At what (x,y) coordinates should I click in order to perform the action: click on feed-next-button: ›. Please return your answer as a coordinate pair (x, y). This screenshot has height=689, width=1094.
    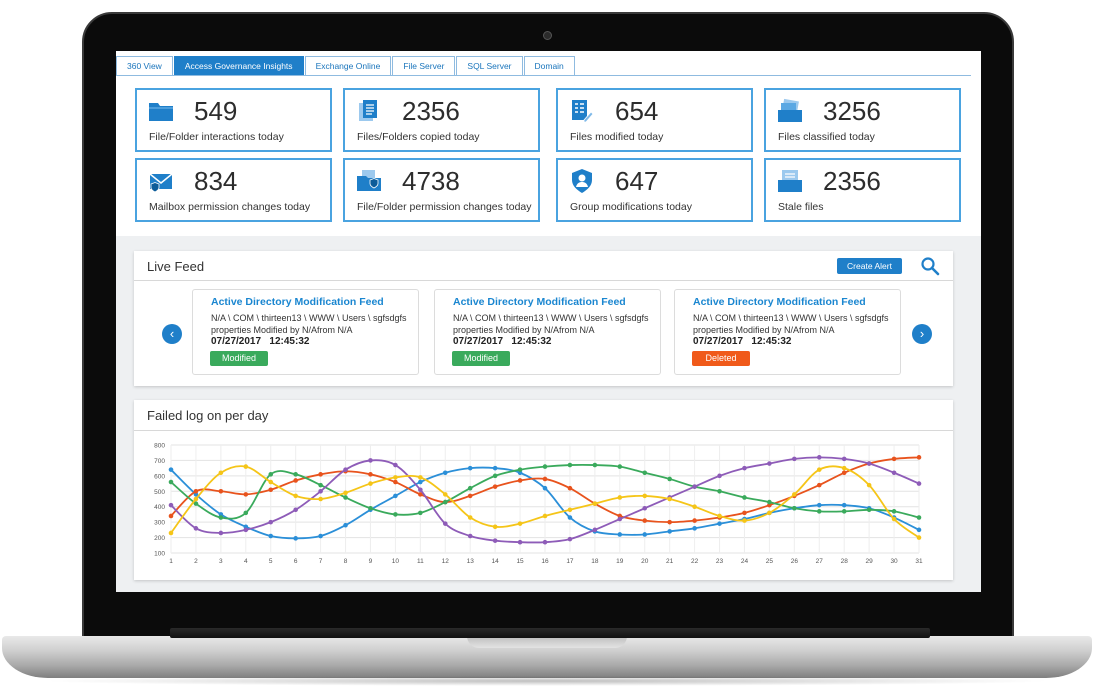
    Looking at the image, I should click on (922, 334).